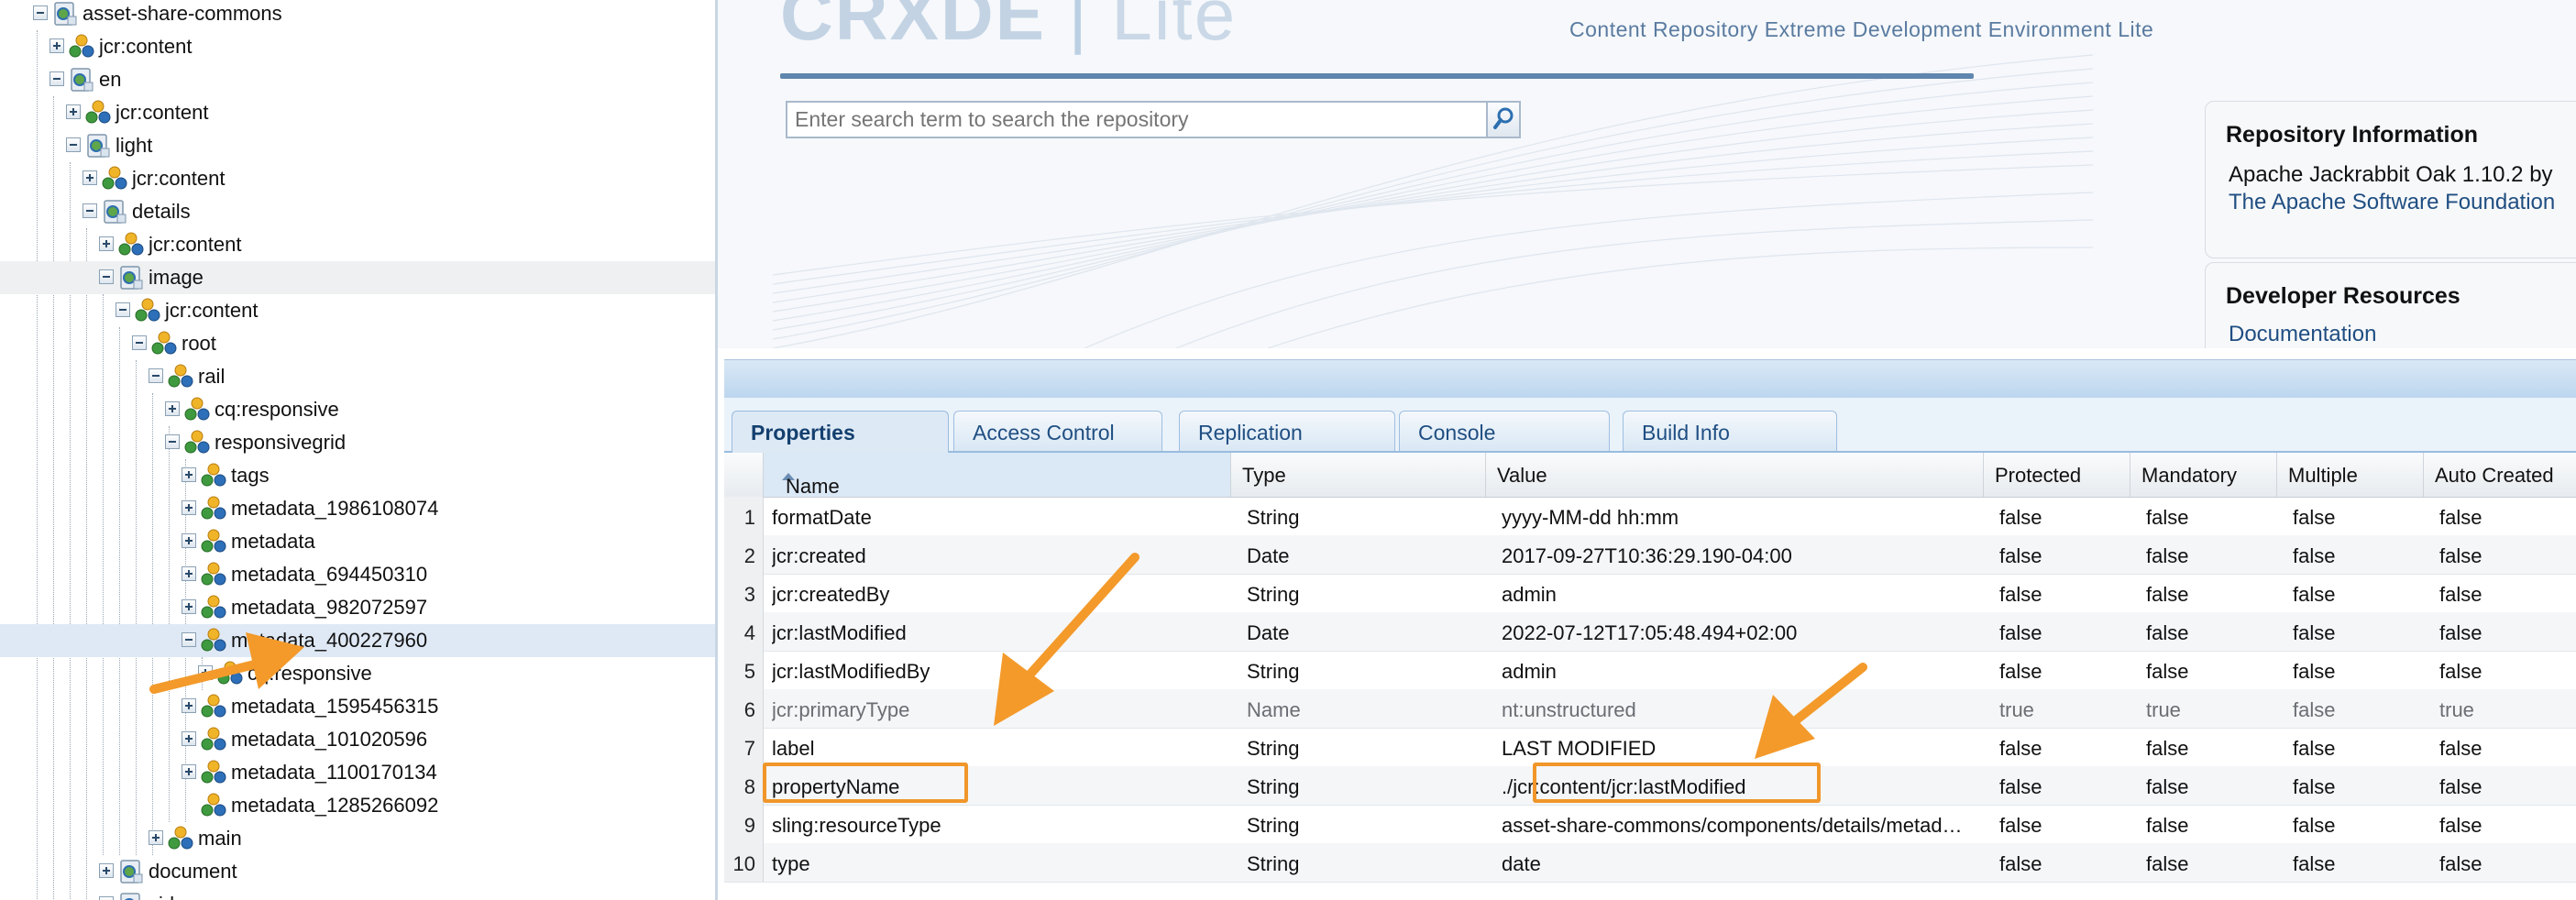  Describe the element at coordinates (357, 476) in the screenshot. I see `tree-node: tags` at that location.